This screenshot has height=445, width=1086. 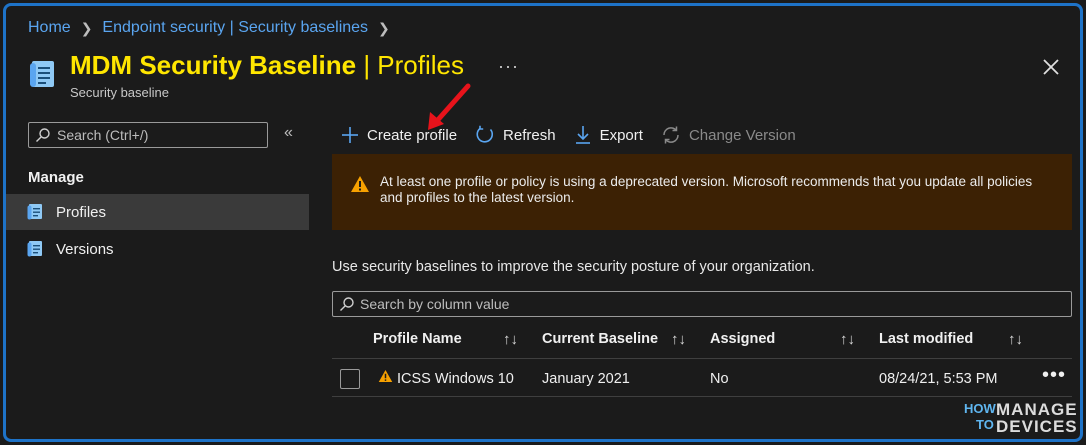 What do you see at coordinates (671, 135) in the screenshot?
I see `sync-icon` at bounding box center [671, 135].